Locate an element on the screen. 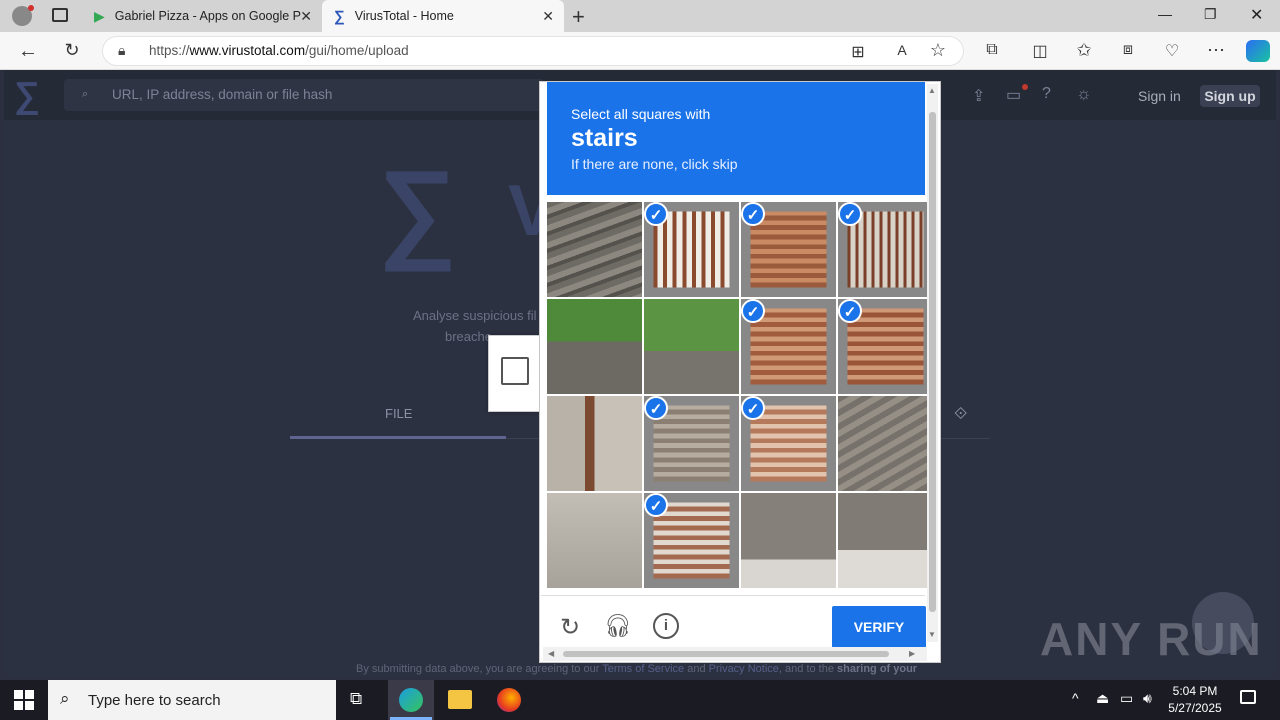  scroll-right-icon: ▶ is located at coordinates (912, 653).